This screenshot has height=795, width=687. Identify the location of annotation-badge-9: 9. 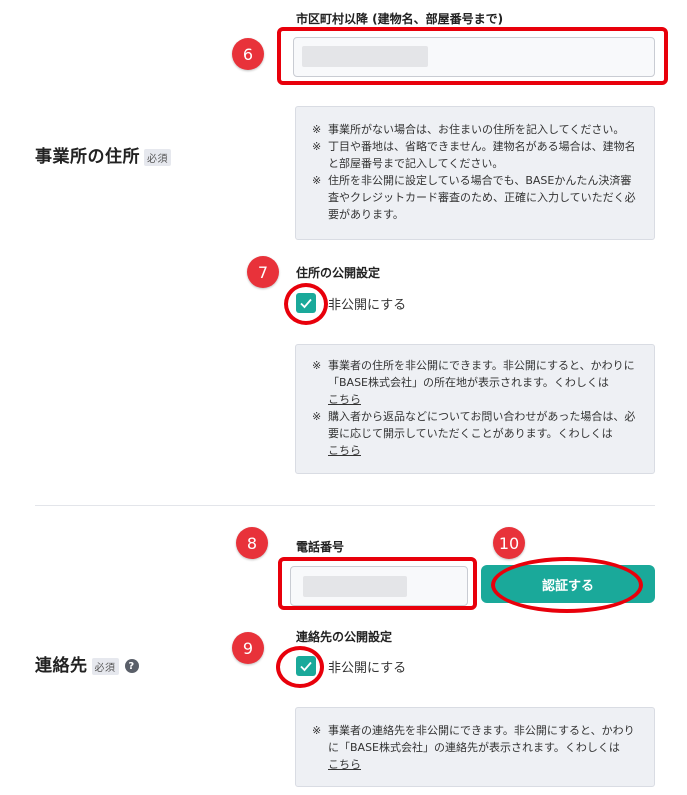
(248, 648).